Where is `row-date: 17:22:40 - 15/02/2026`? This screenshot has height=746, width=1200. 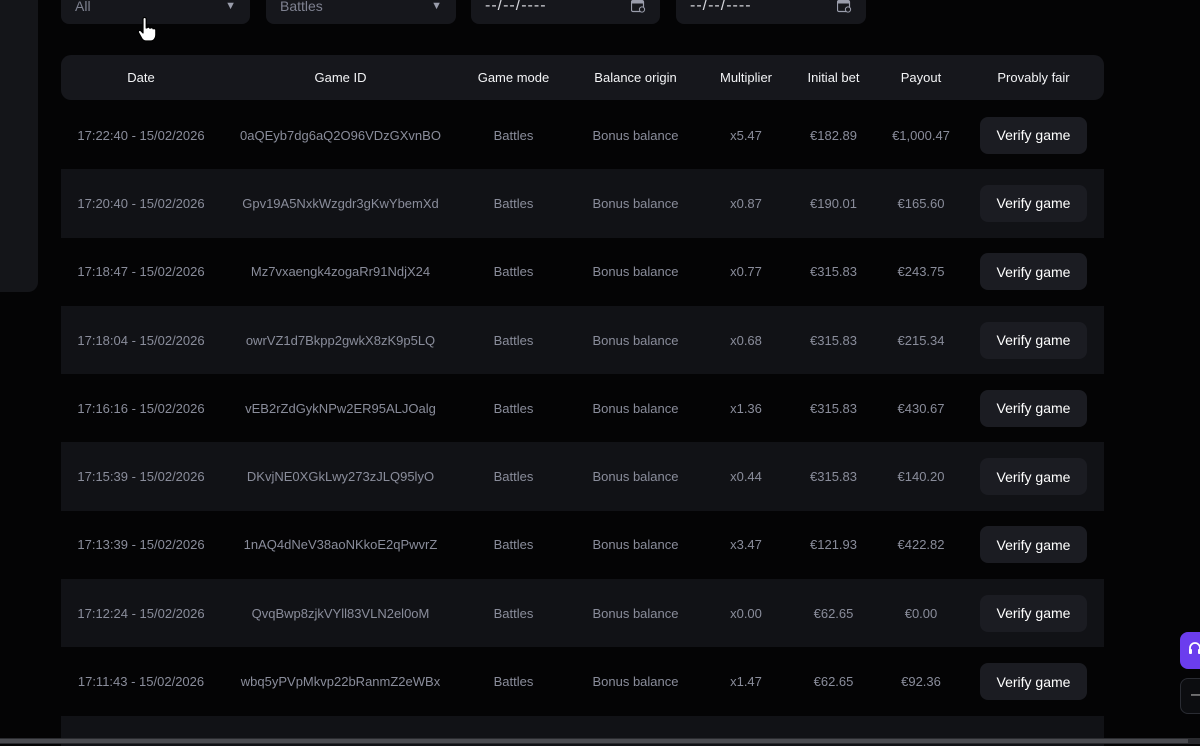 row-date: 17:22:40 - 15/02/2026 is located at coordinates (141, 135).